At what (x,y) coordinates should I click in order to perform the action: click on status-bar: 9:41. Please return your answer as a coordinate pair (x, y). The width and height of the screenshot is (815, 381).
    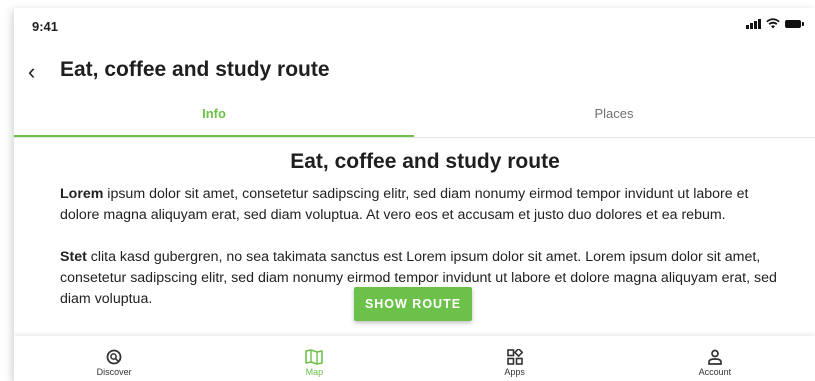
    Looking at the image, I should click on (414, 25).